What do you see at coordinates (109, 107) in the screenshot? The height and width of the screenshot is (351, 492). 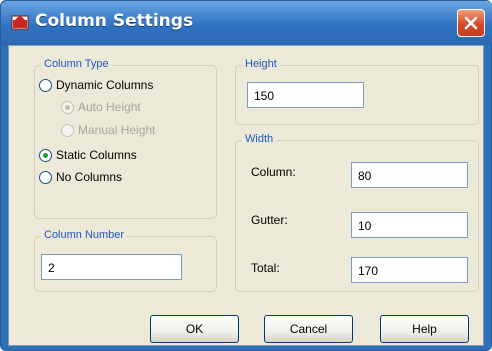 I see `auto-height-label: Auto Height` at bounding box center [109, 107].